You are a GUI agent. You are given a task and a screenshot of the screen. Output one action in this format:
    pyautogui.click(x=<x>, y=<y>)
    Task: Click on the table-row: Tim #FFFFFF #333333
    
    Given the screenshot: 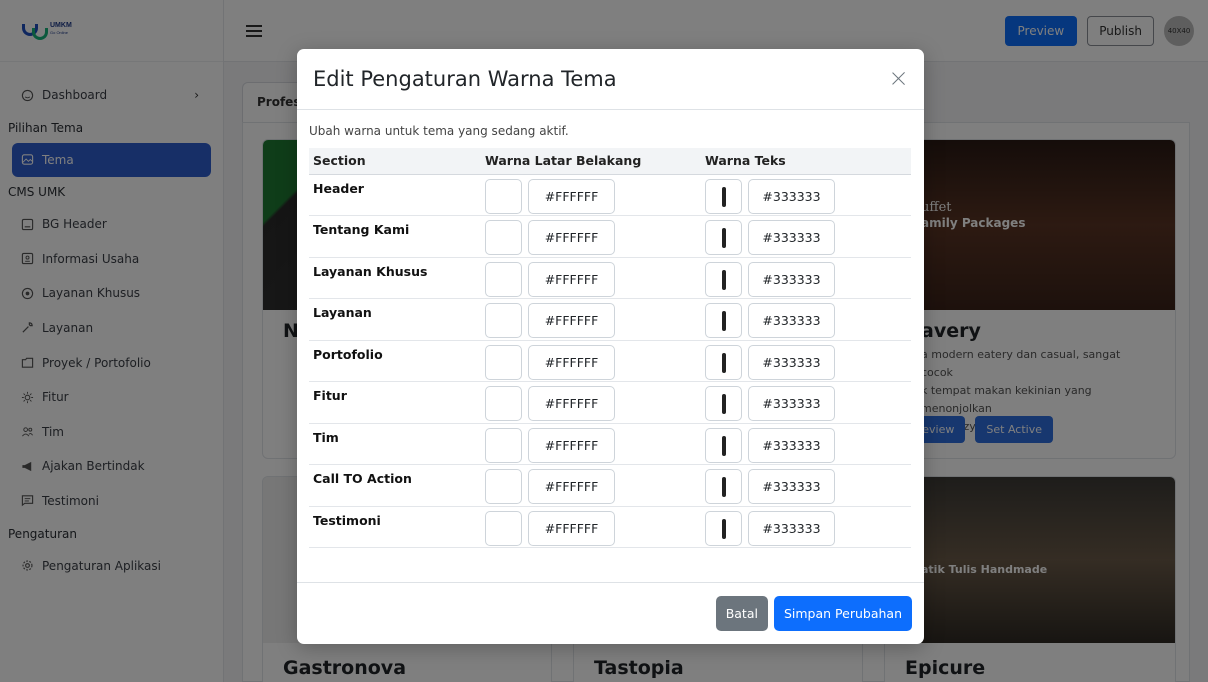 What is the action you would take?
    pyautogui.click(x=610, y=444)
    